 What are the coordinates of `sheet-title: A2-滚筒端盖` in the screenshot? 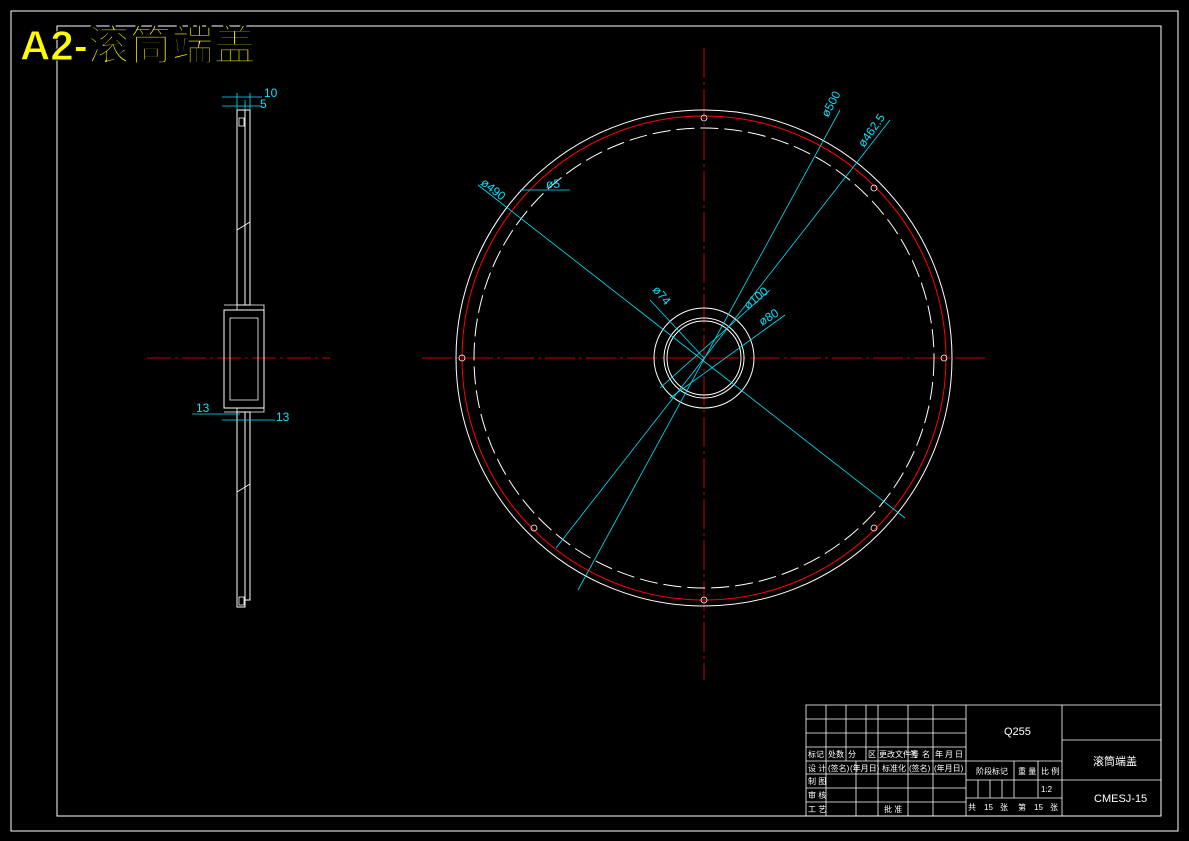 It's located at (138, 45).